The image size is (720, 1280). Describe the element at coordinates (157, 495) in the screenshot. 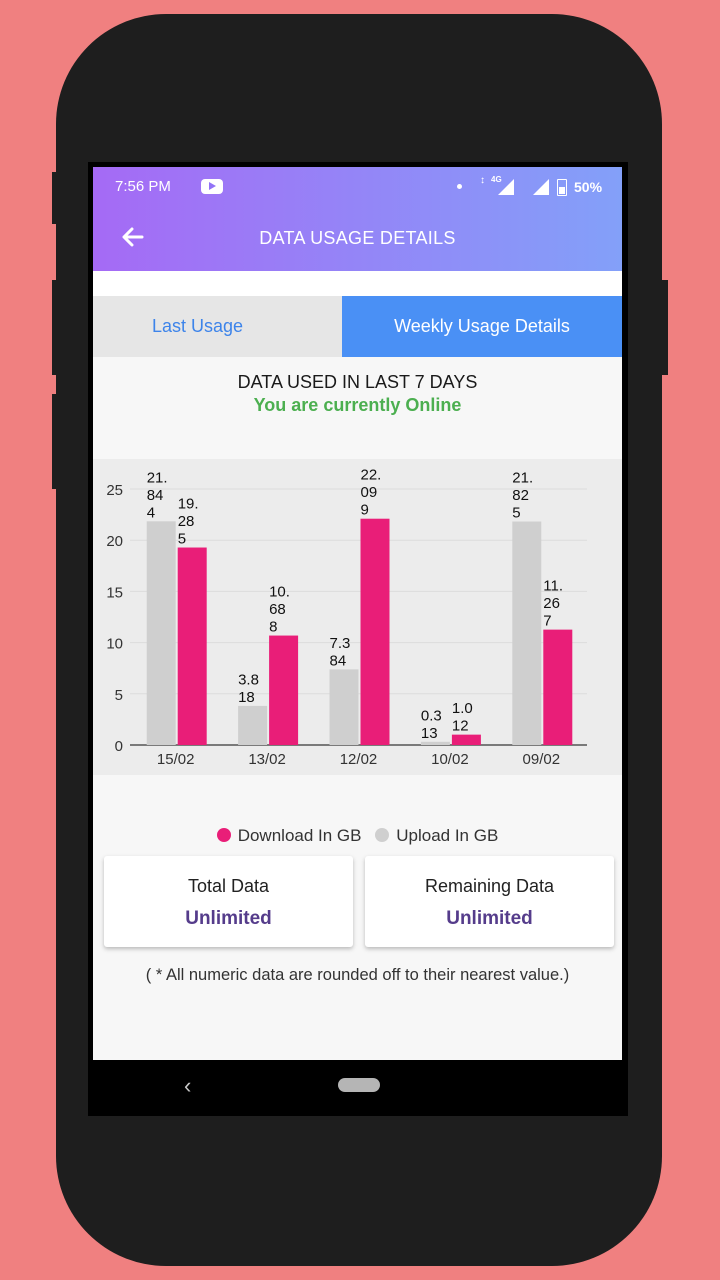

I see `data-label-upload: 21. 84 4` at that location.